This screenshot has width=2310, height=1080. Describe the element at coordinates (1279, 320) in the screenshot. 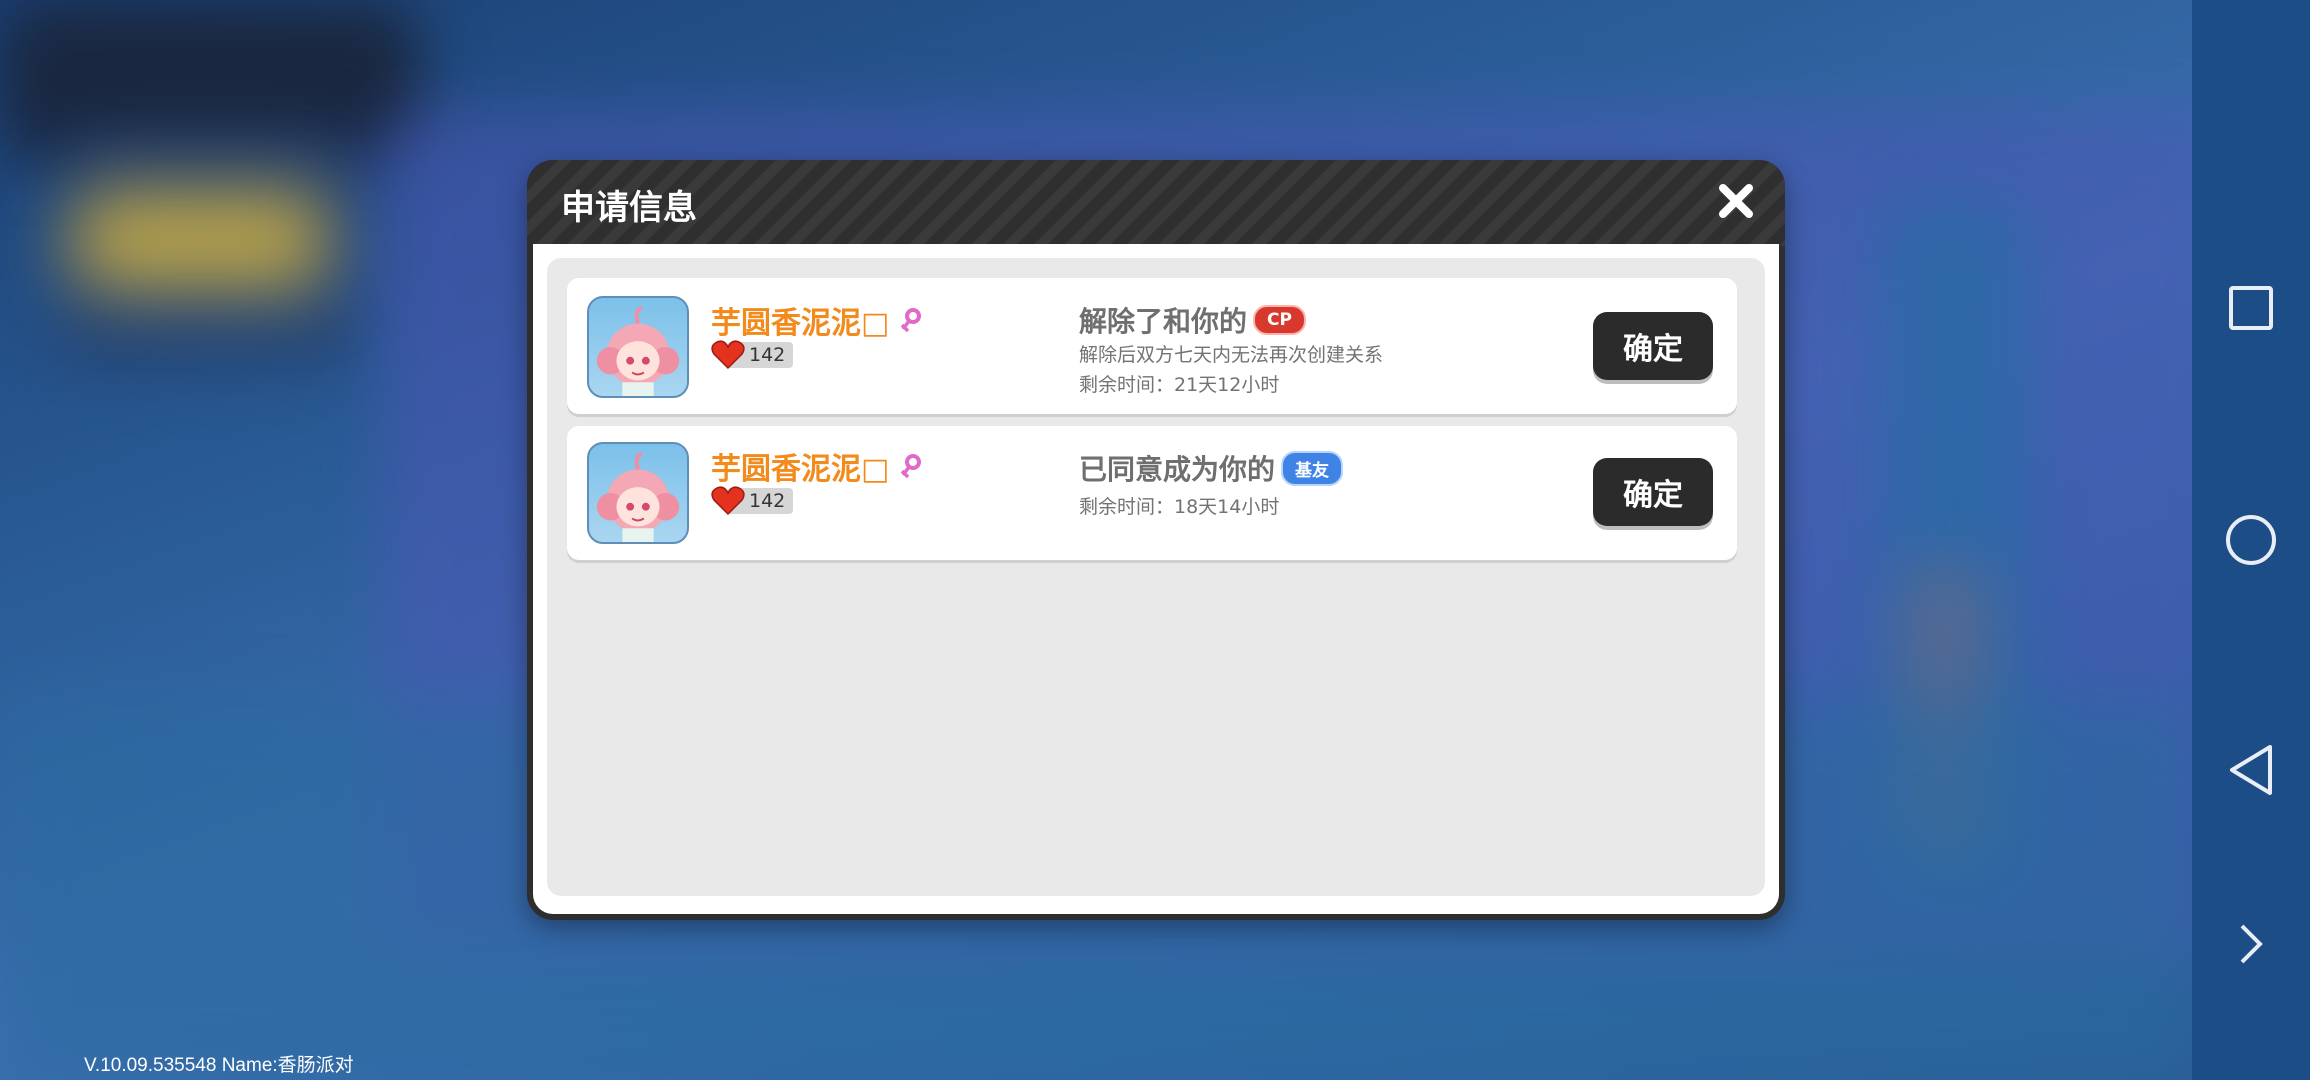

I see `relationship-tag-cp: CP` at that location.